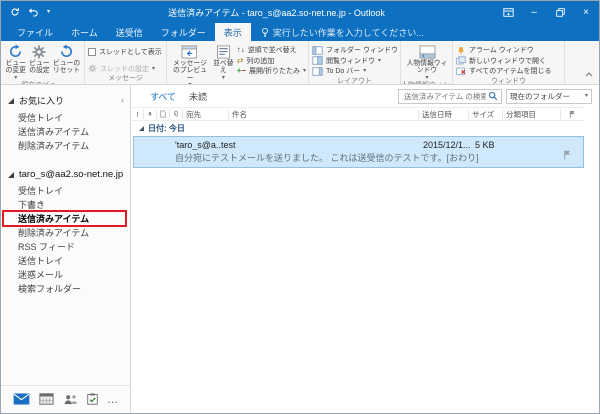 The image size is (600, 414). What do you see at coordinates (560, 12) in the screenshot?
I see `restore-button` at bounding box center [560, 12].